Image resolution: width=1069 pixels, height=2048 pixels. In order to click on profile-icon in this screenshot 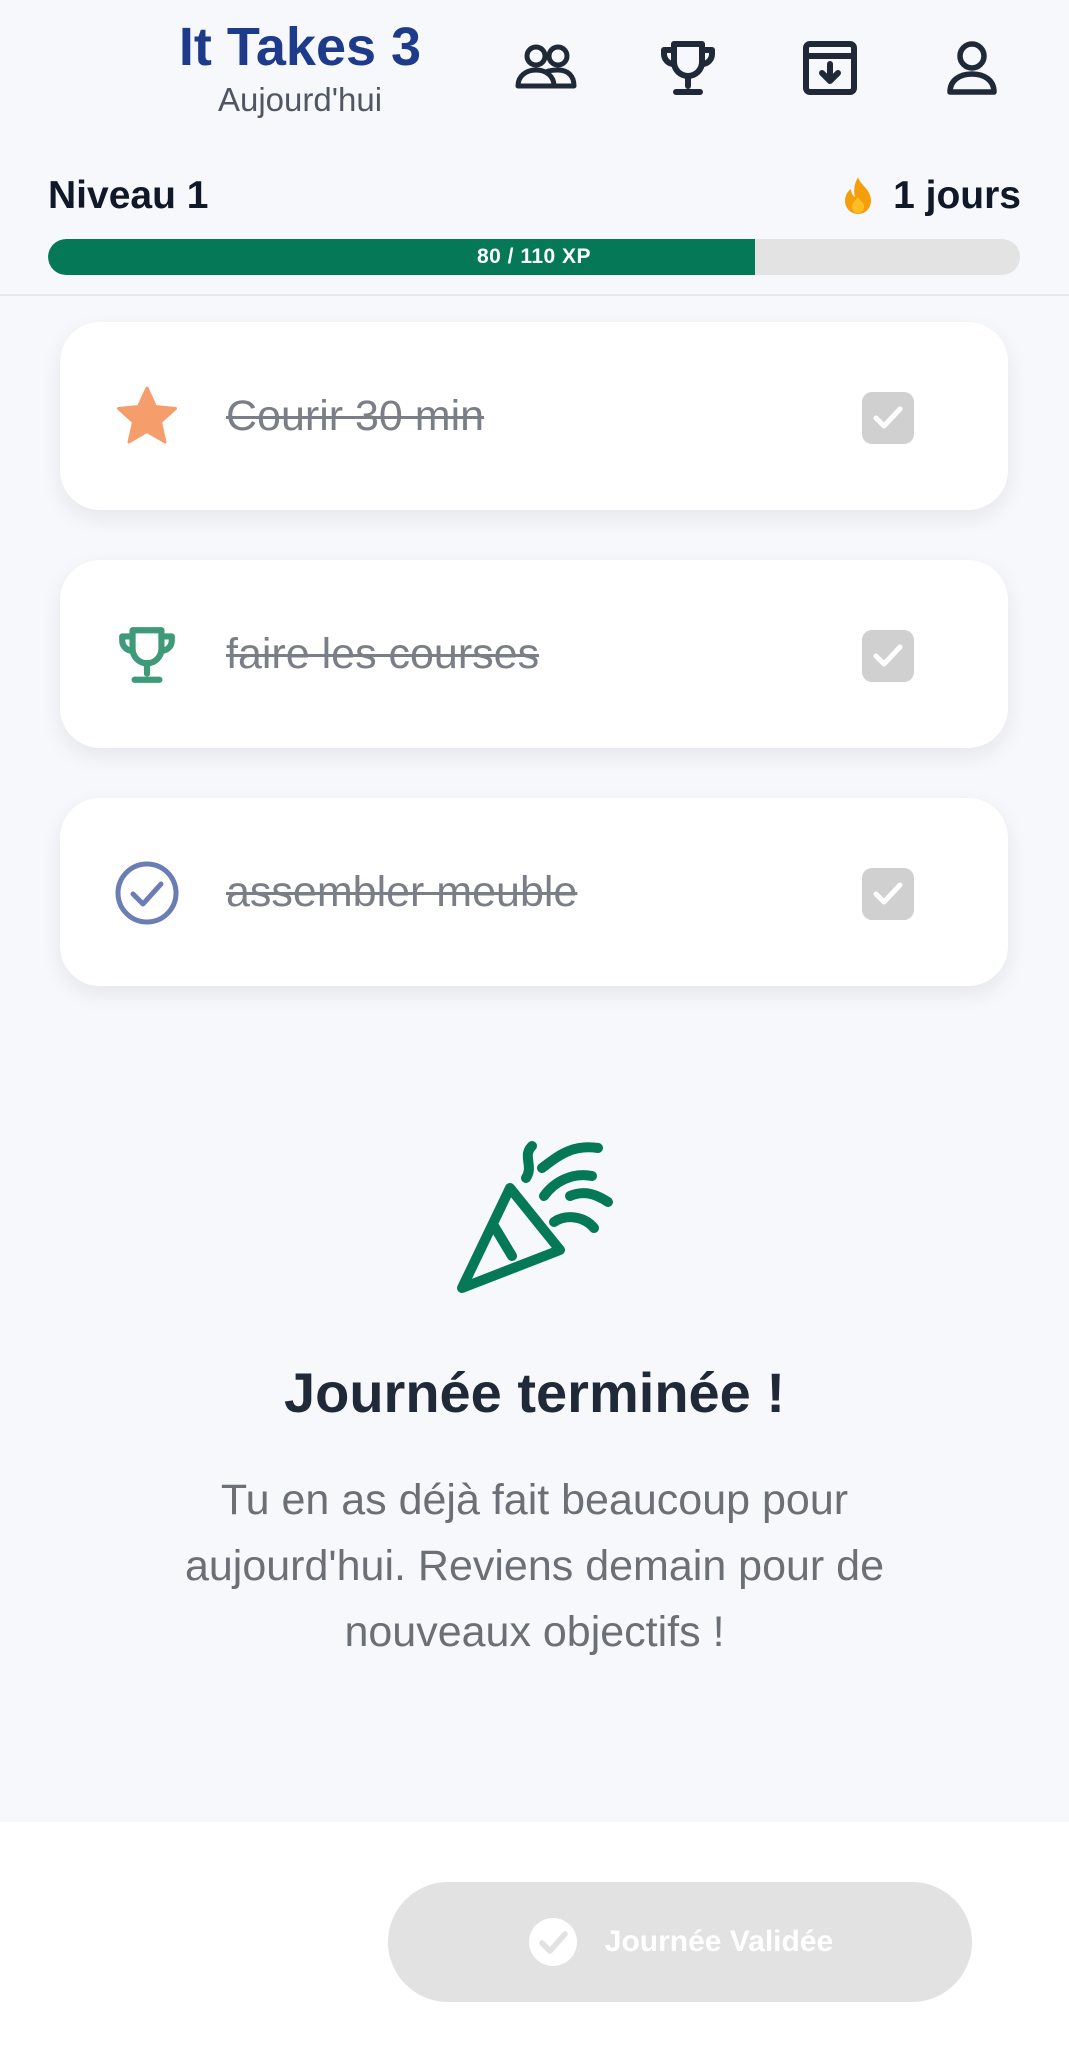, I will do `click(972, 68)`.